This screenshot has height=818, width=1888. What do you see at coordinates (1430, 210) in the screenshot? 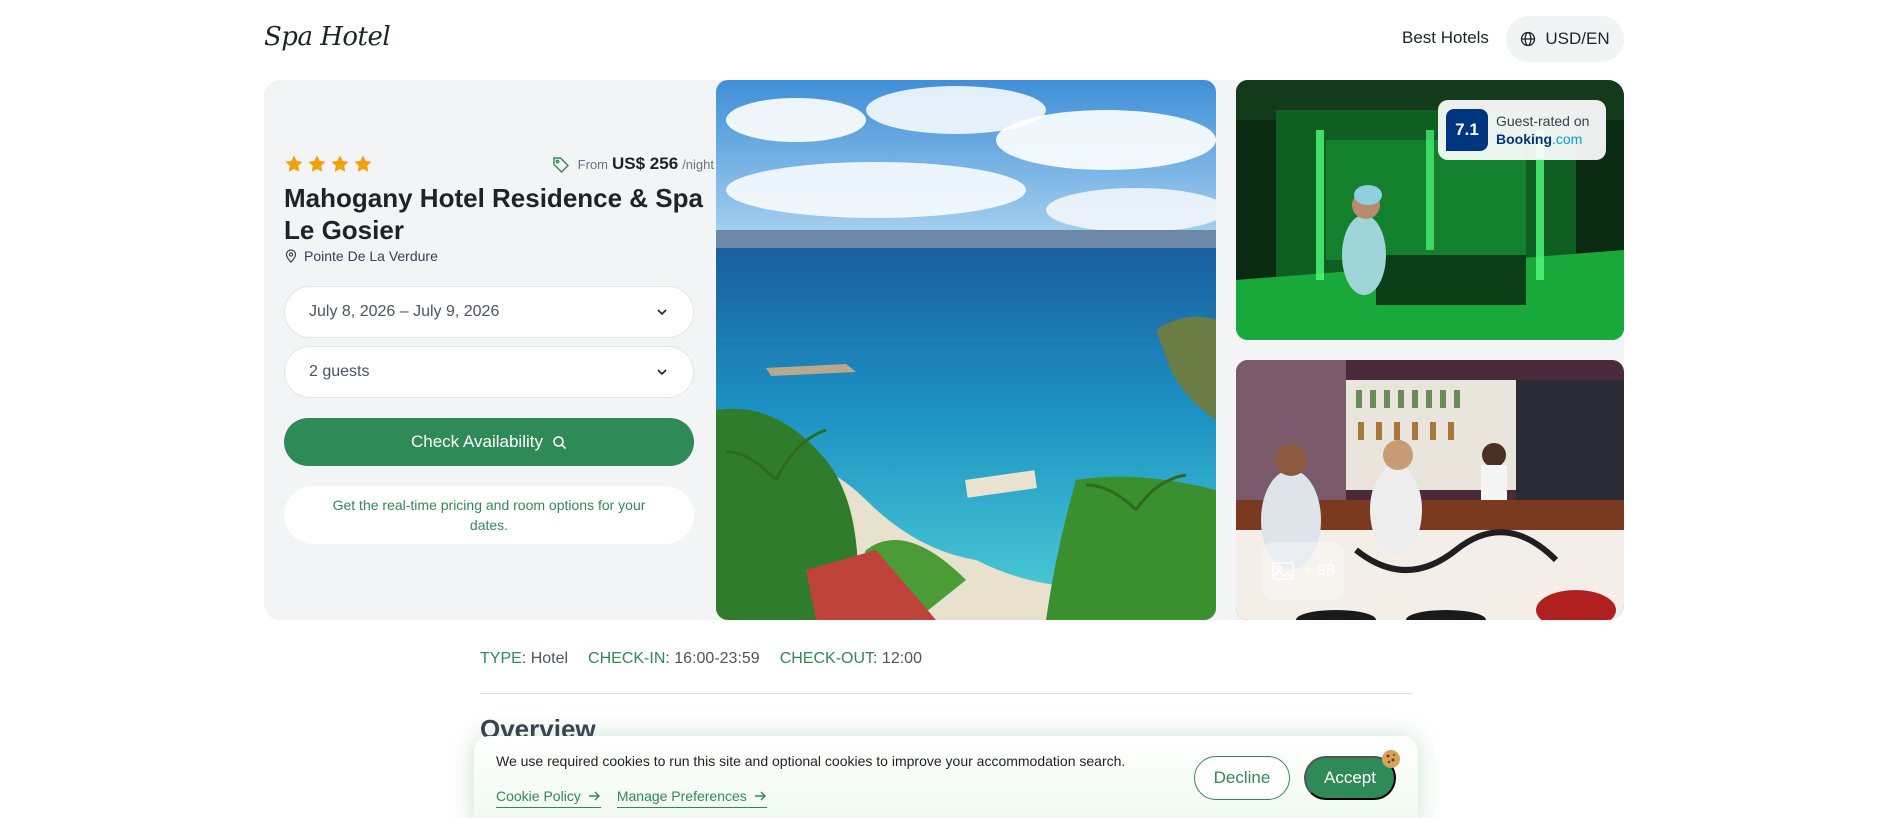
I see `spa-photo: 7.1 Guest-rated on Booking.com` at bounding box center [1430, 210].